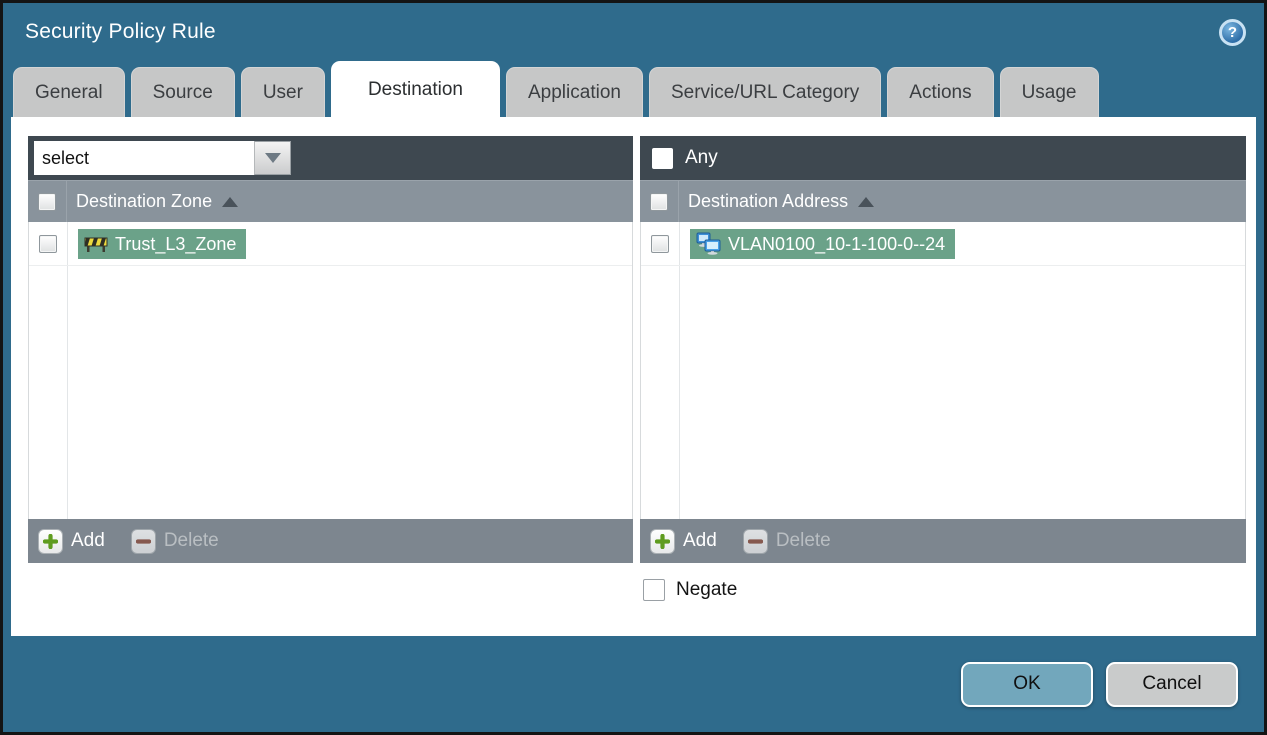 This screenshot has width=1267, height=735. What do you see at coordinates (330, 158) in the screenshot?
I see `zone-filter-bar` at bounding box center [330, 158].